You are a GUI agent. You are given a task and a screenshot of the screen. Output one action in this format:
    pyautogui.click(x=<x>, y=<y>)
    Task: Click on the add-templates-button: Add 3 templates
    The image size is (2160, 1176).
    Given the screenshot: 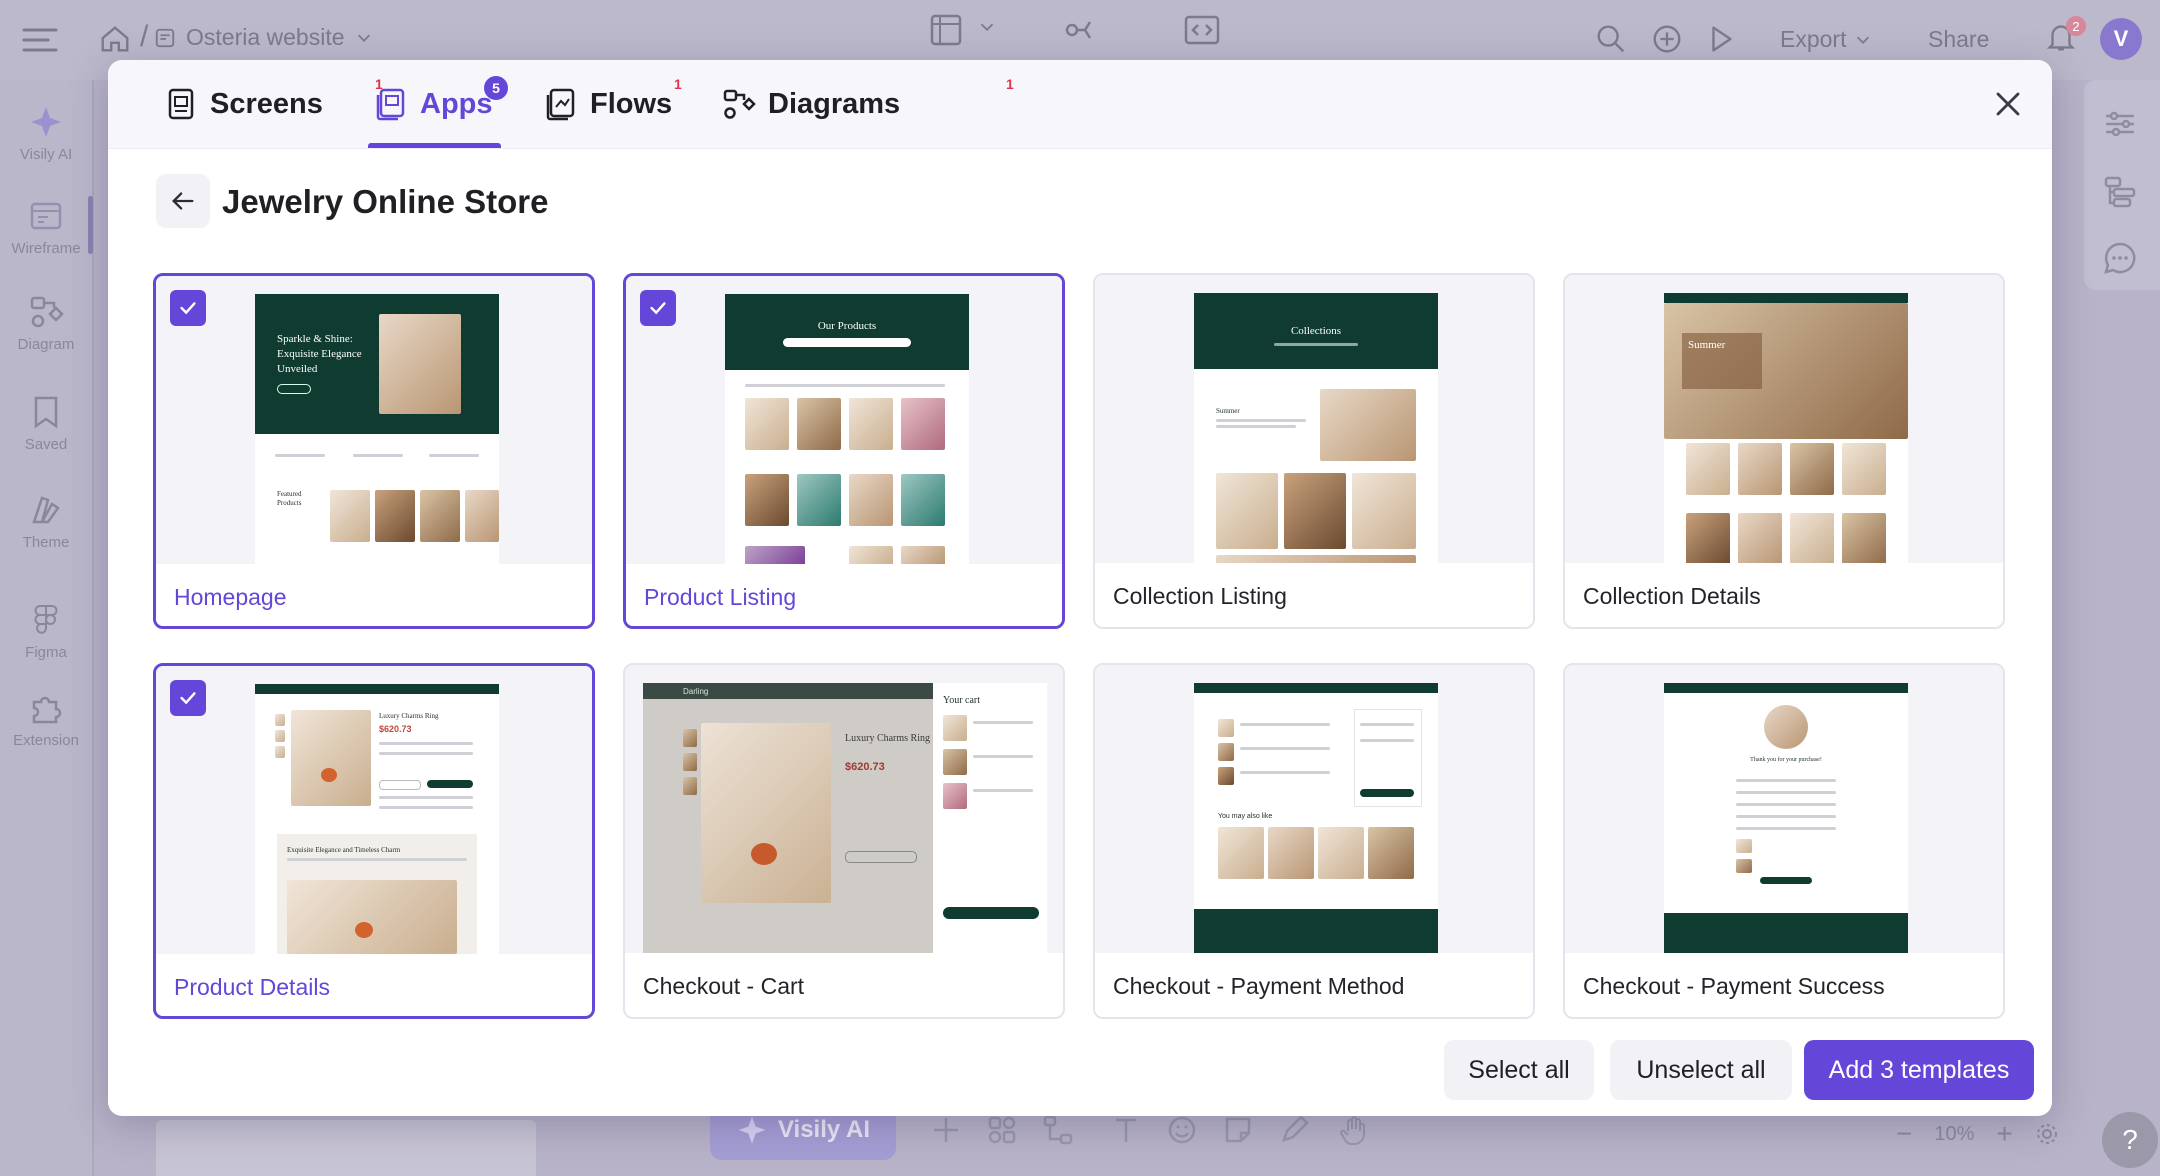 What is the action you would take?
    pyautogui.click(x=1919, y=1070)
    